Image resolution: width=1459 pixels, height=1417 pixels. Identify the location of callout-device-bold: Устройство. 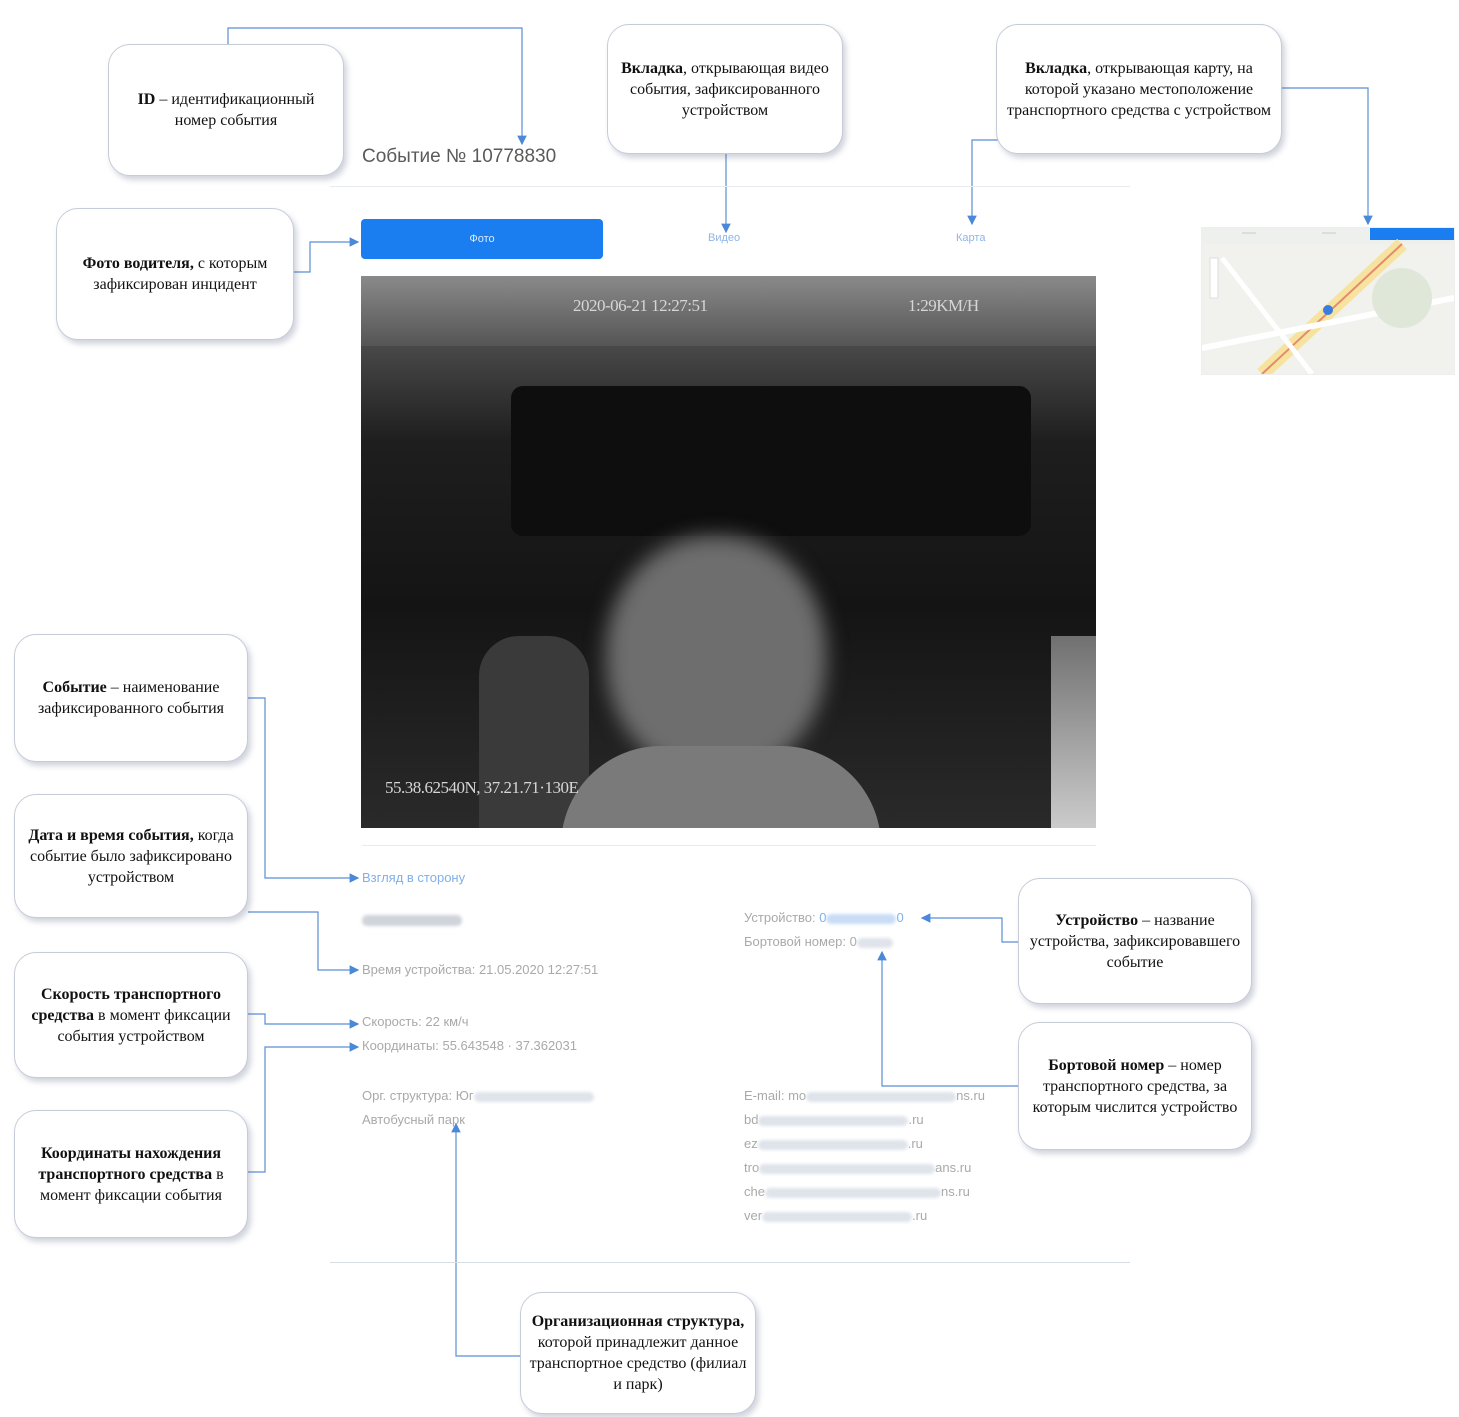
(1097, 920).